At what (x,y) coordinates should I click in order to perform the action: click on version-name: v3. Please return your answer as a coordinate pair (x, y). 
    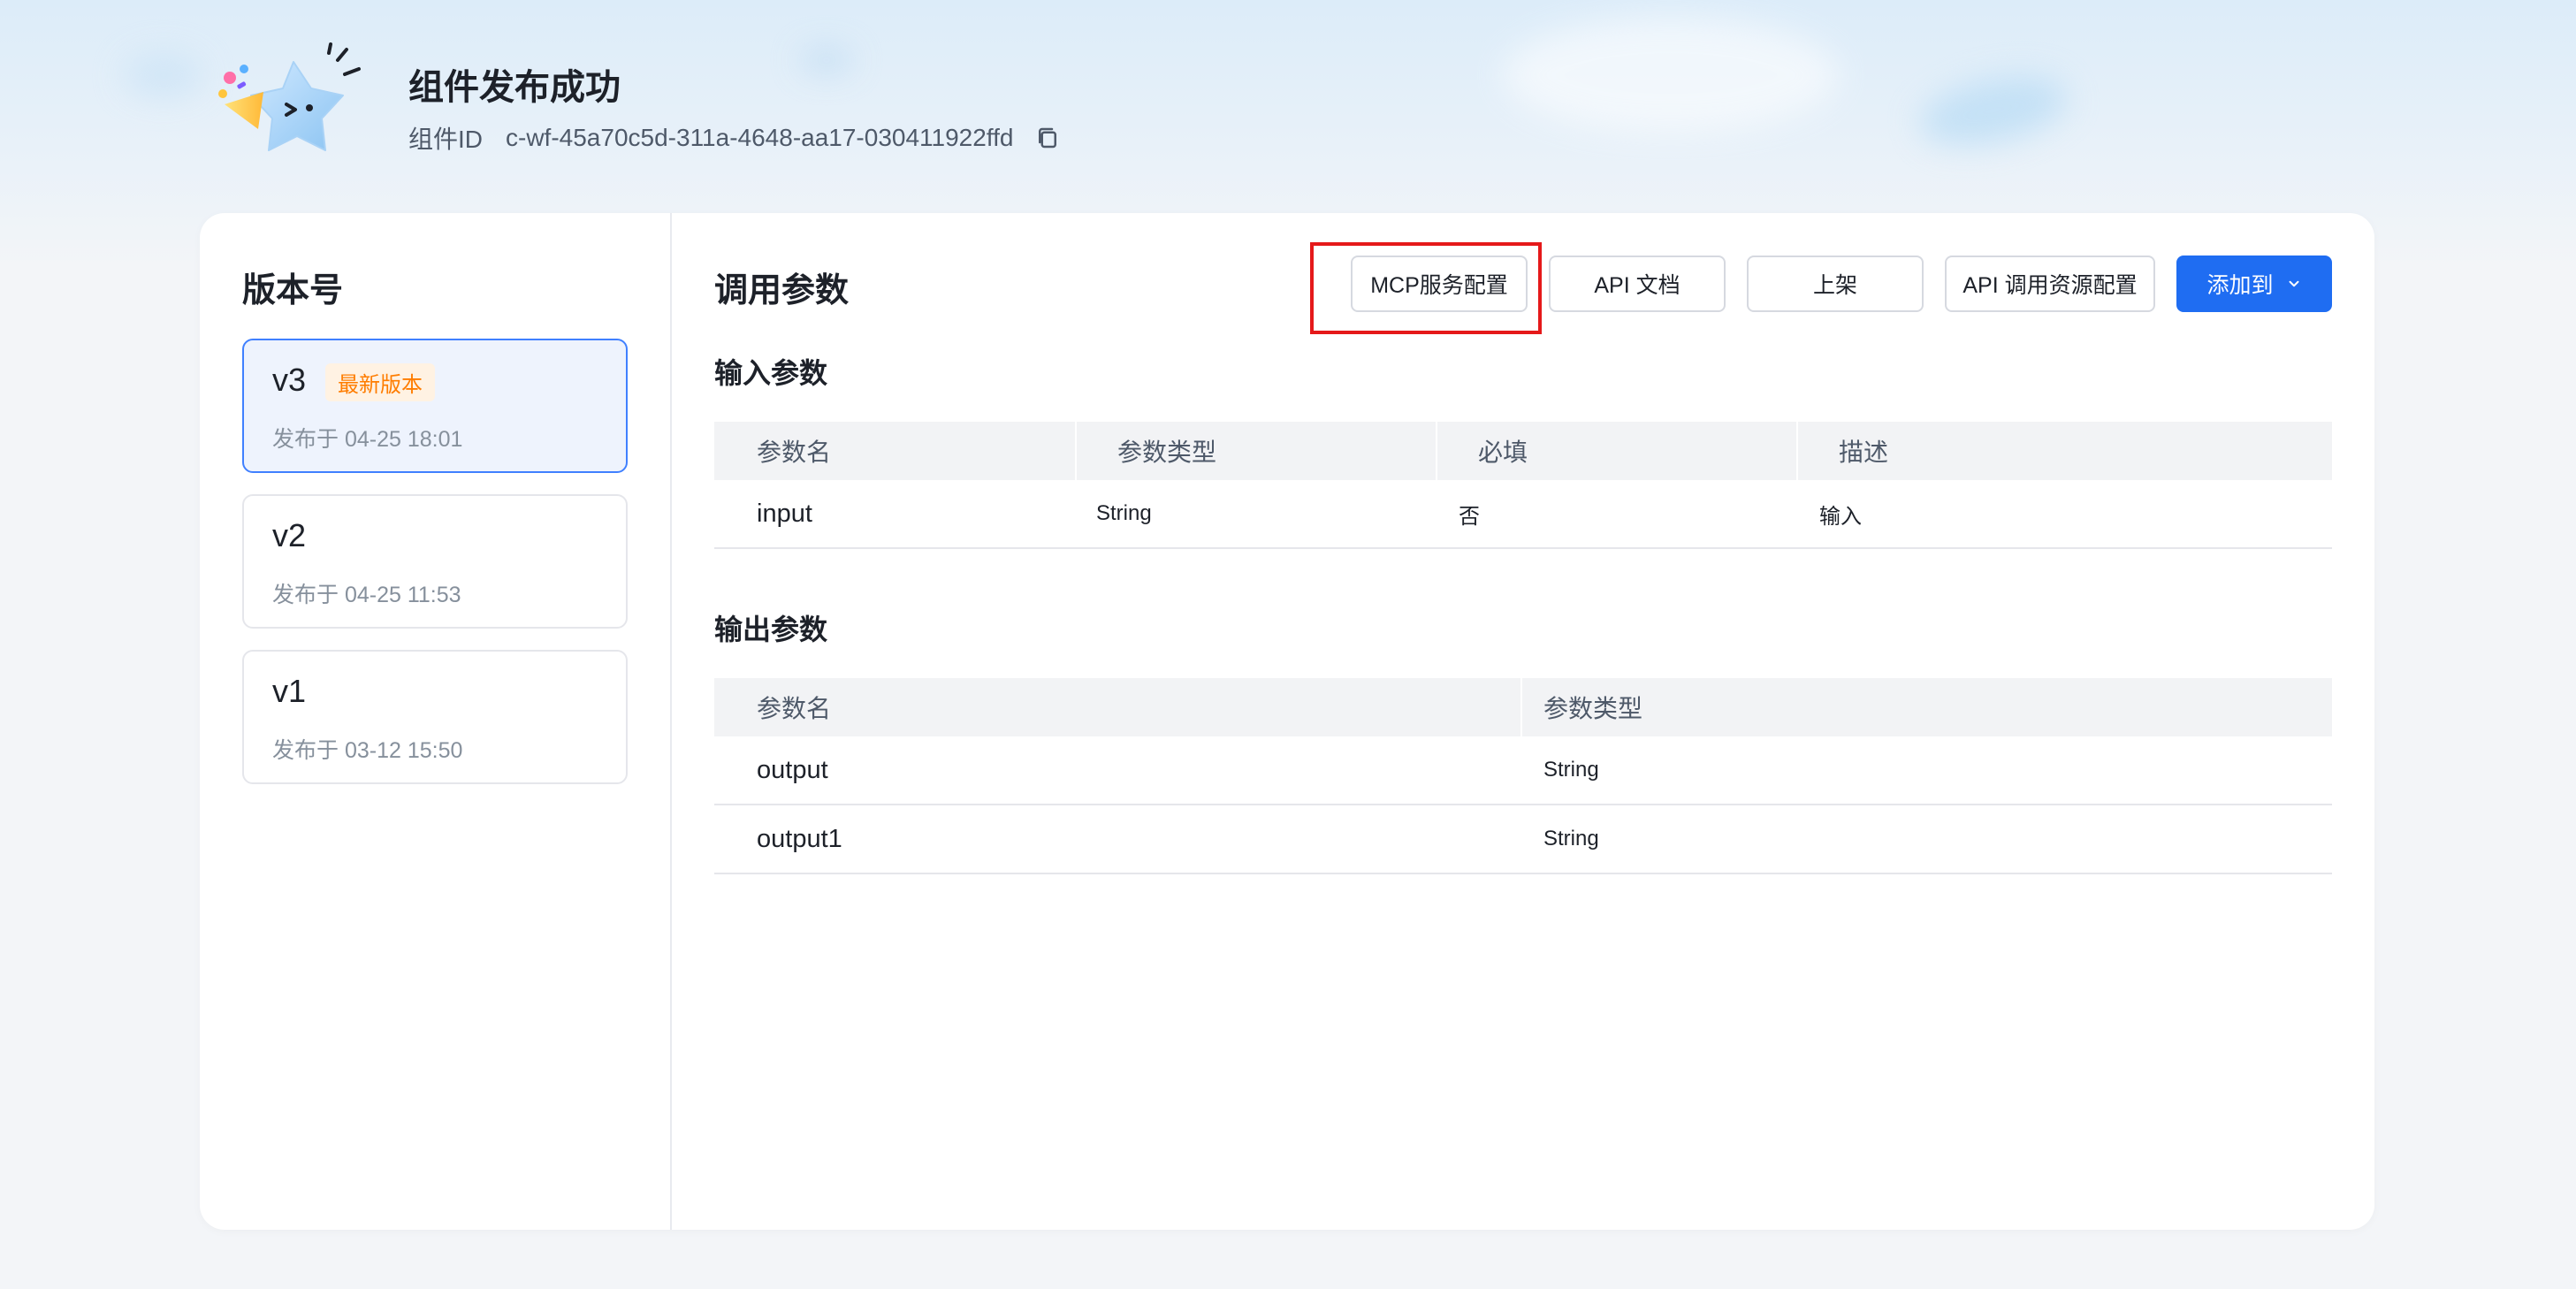
    Looking at the image, I should click on (289, 380).